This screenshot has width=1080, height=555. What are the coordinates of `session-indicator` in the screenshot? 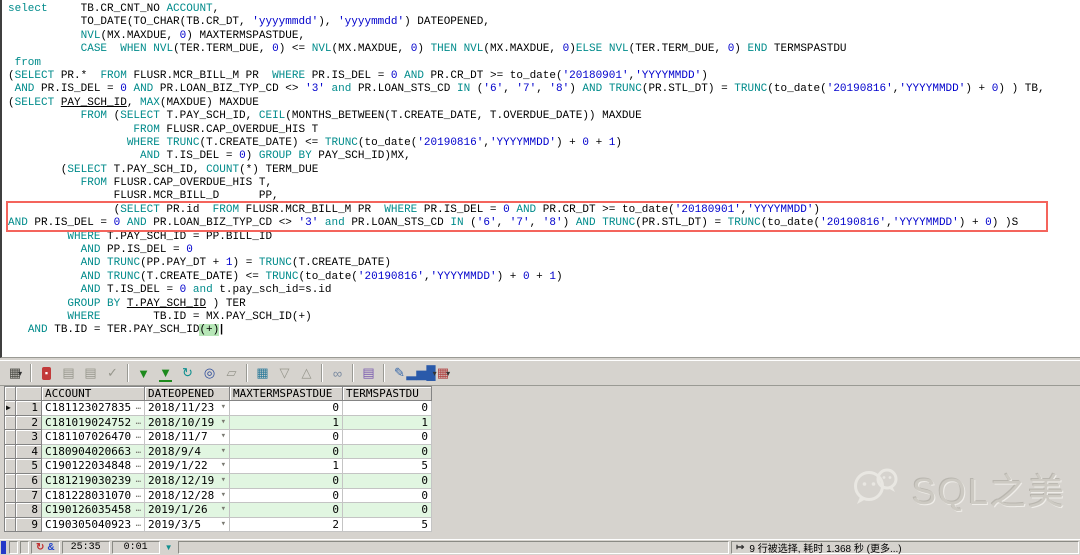 It's located at (3, 547).